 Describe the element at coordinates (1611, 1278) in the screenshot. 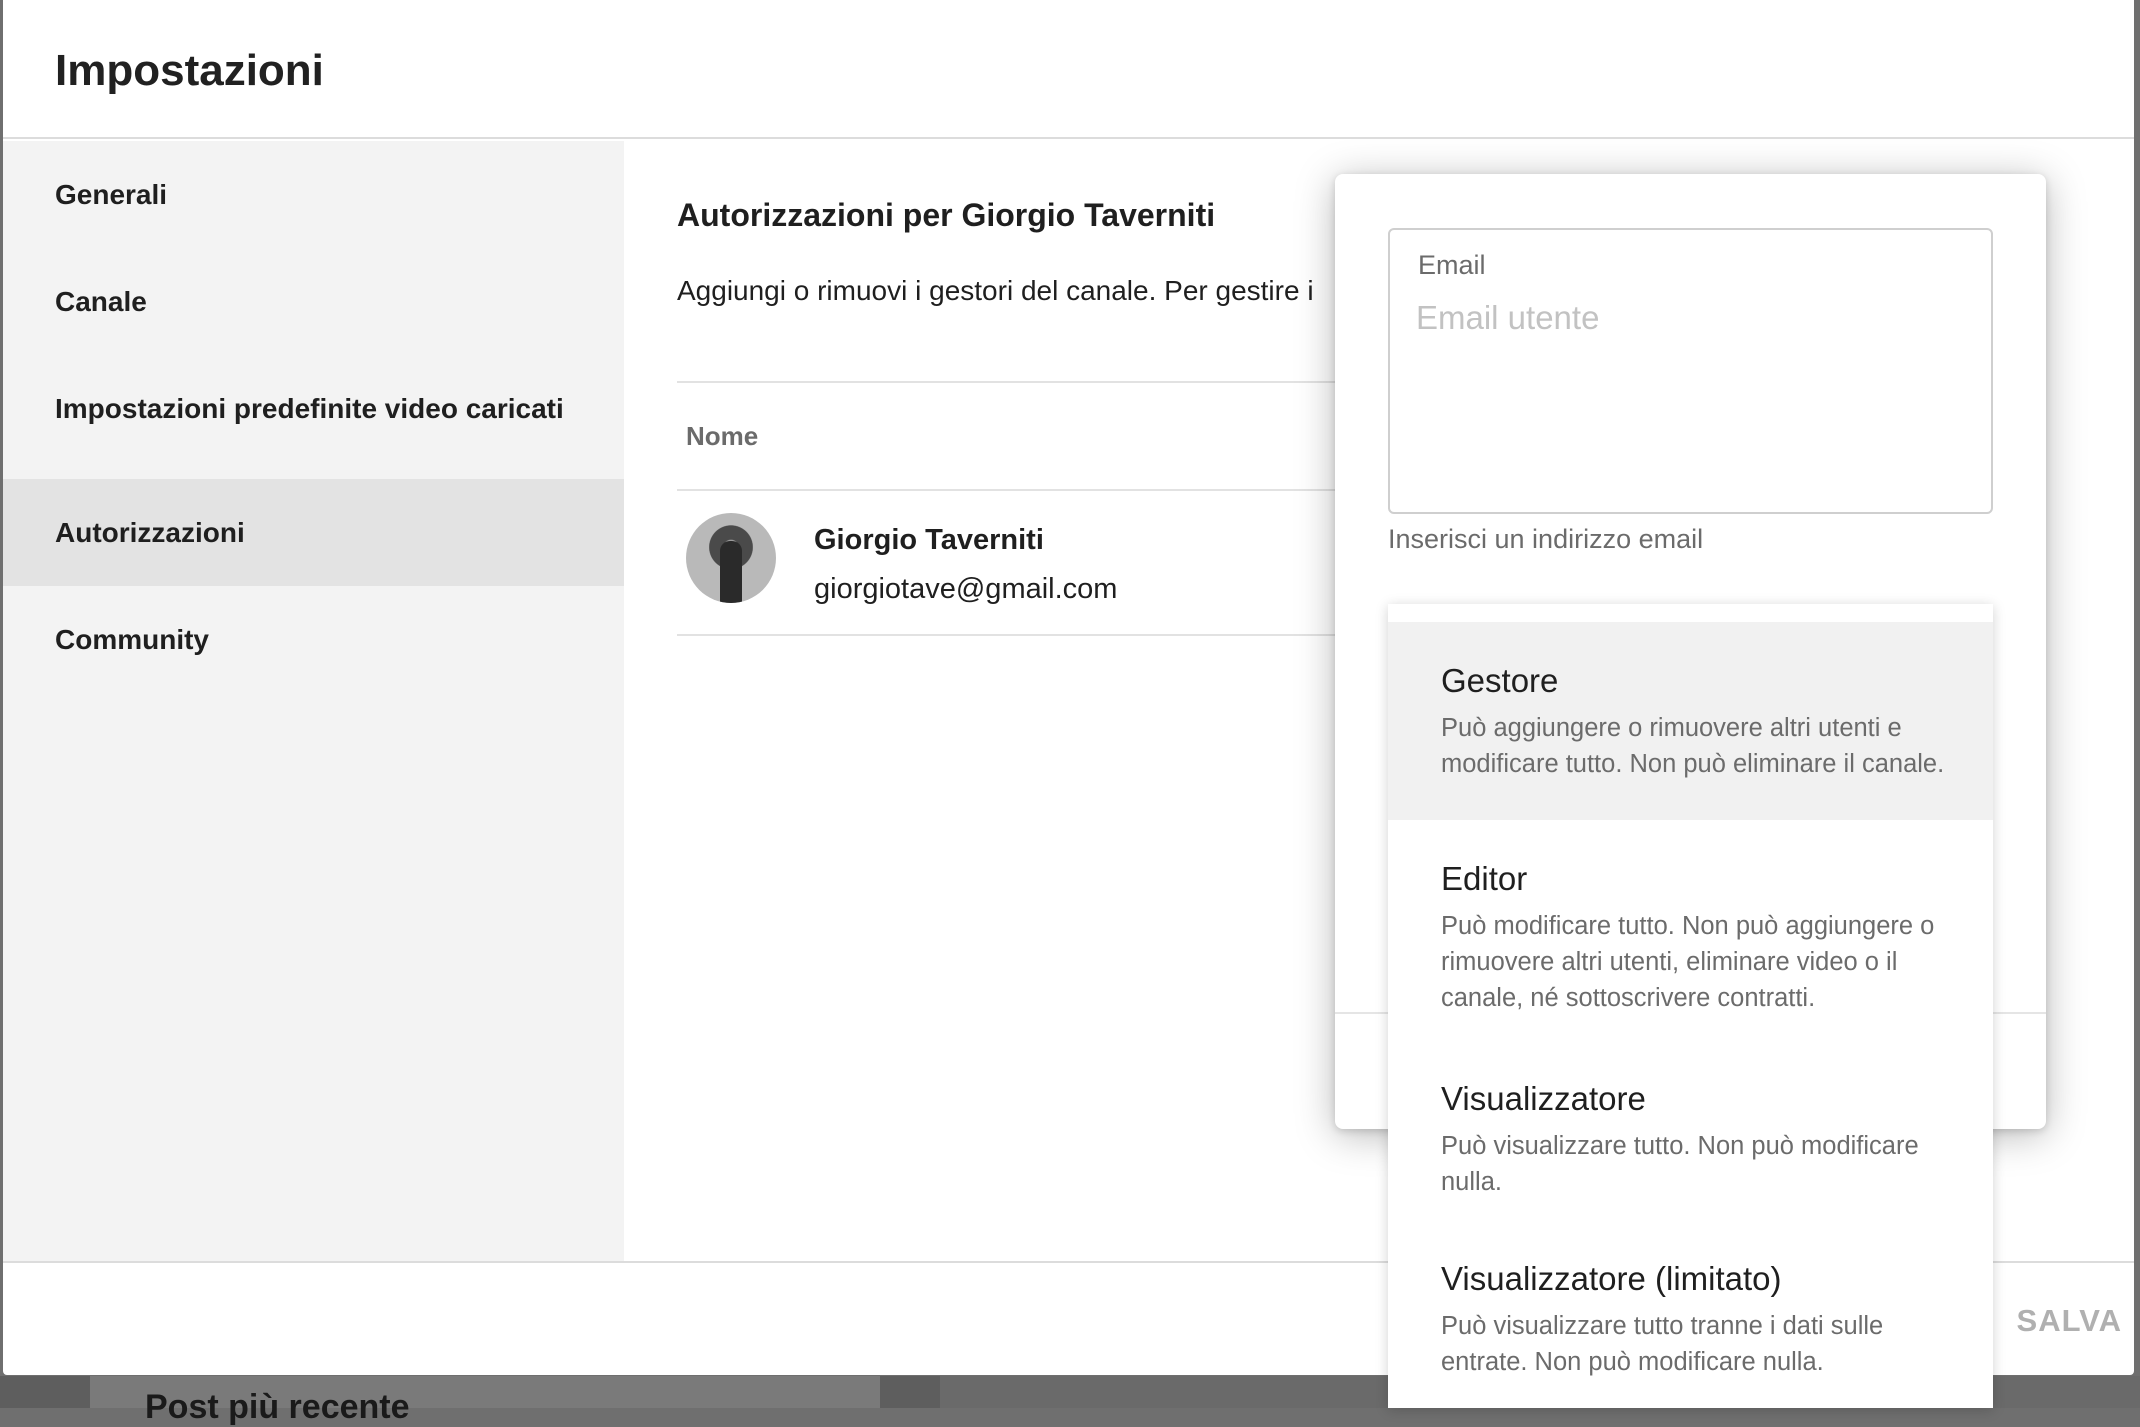

I see `role-name: Visualizzatore (limitato)` at that location.